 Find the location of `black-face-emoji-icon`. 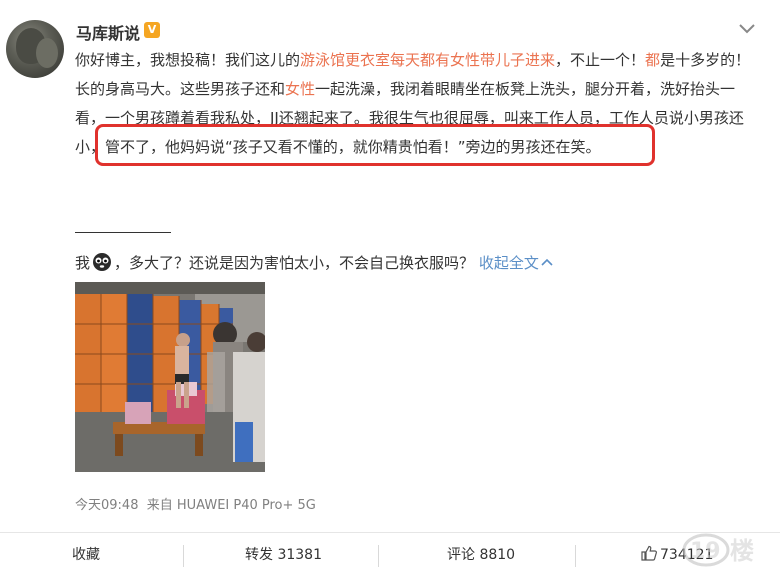

black-face-emoji-icon is located at coordinates (102, 262).